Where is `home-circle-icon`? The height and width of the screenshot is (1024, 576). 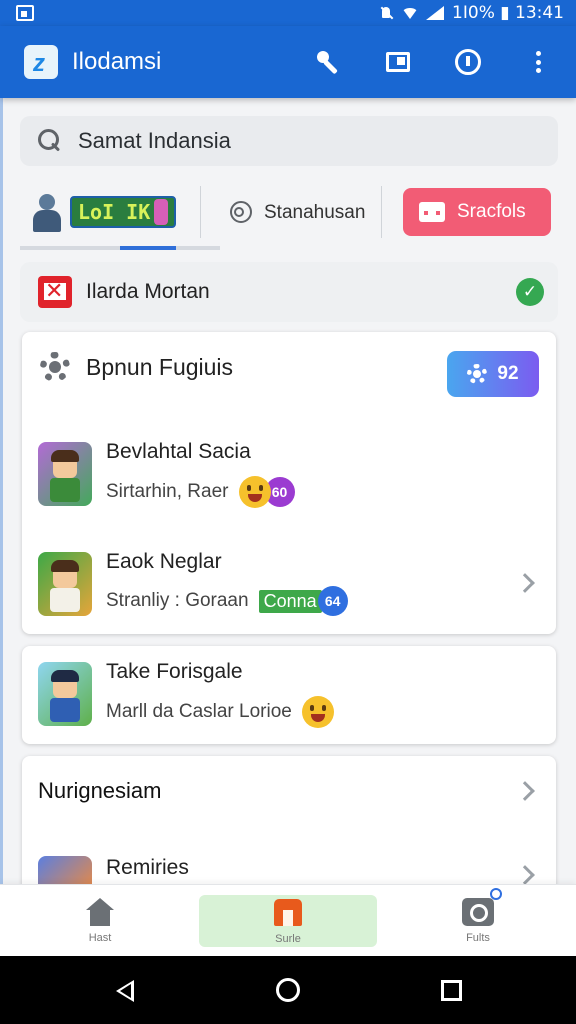 home-circle-icon is located at coordinates (288, 990).